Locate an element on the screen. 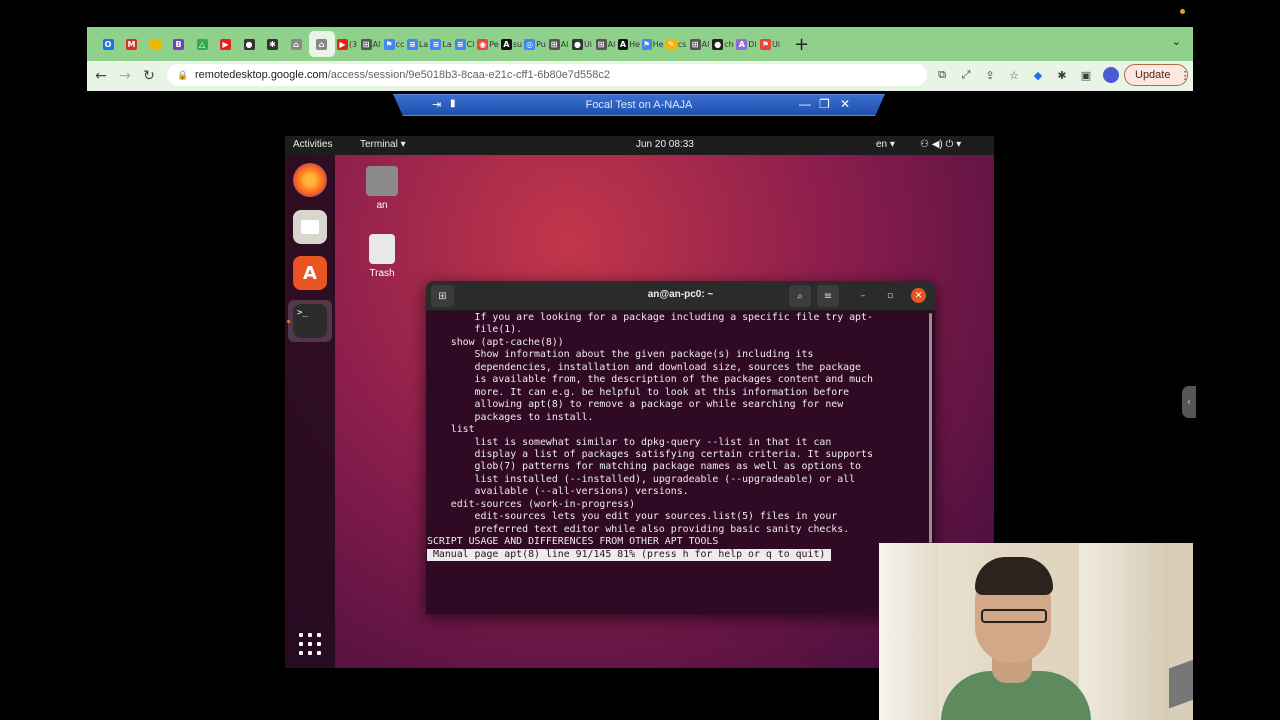 This screenshot has height=720, width=1280. browser-tab: Asu is located at coordinates (511, 44).